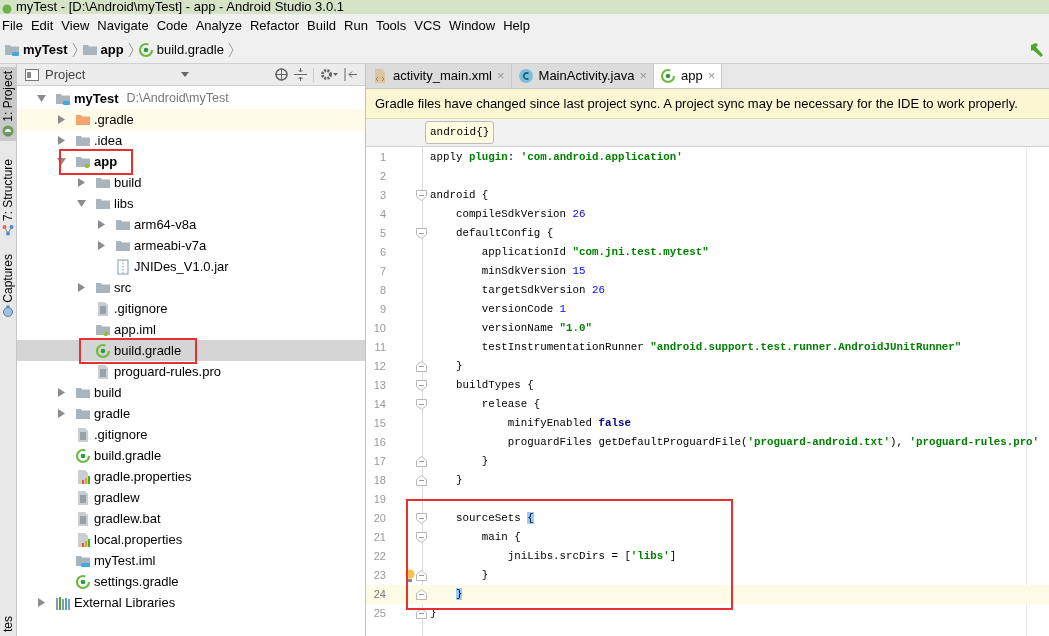 This screenshot has height=636, width=1049. What do you see at coordinates (191, 140) in the screenshot?
I see `tree-item: .idea` at bounding box center [191, 140].